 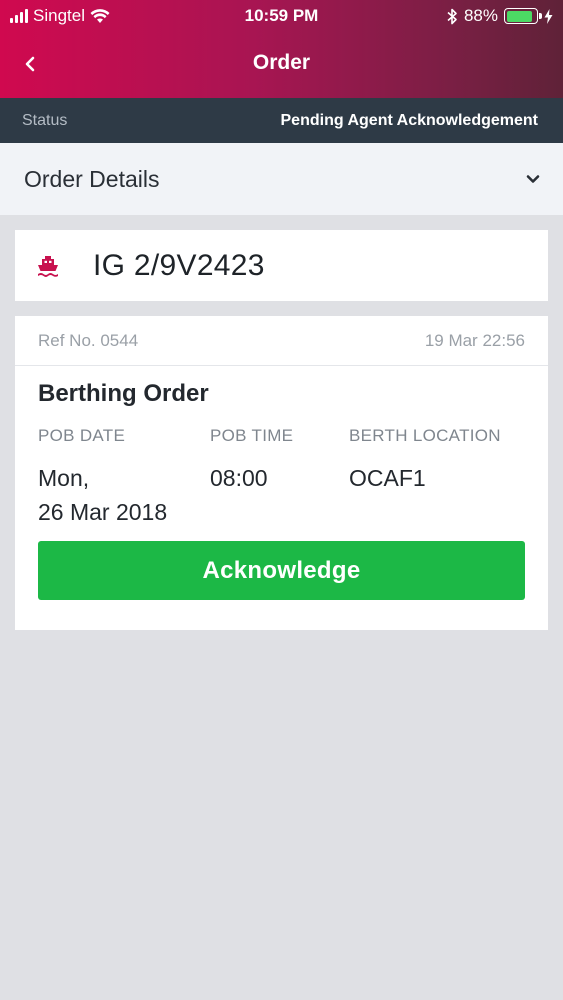 I want to click on pob-time-column: POB TIME 08:00, so click(x=251, y=460).